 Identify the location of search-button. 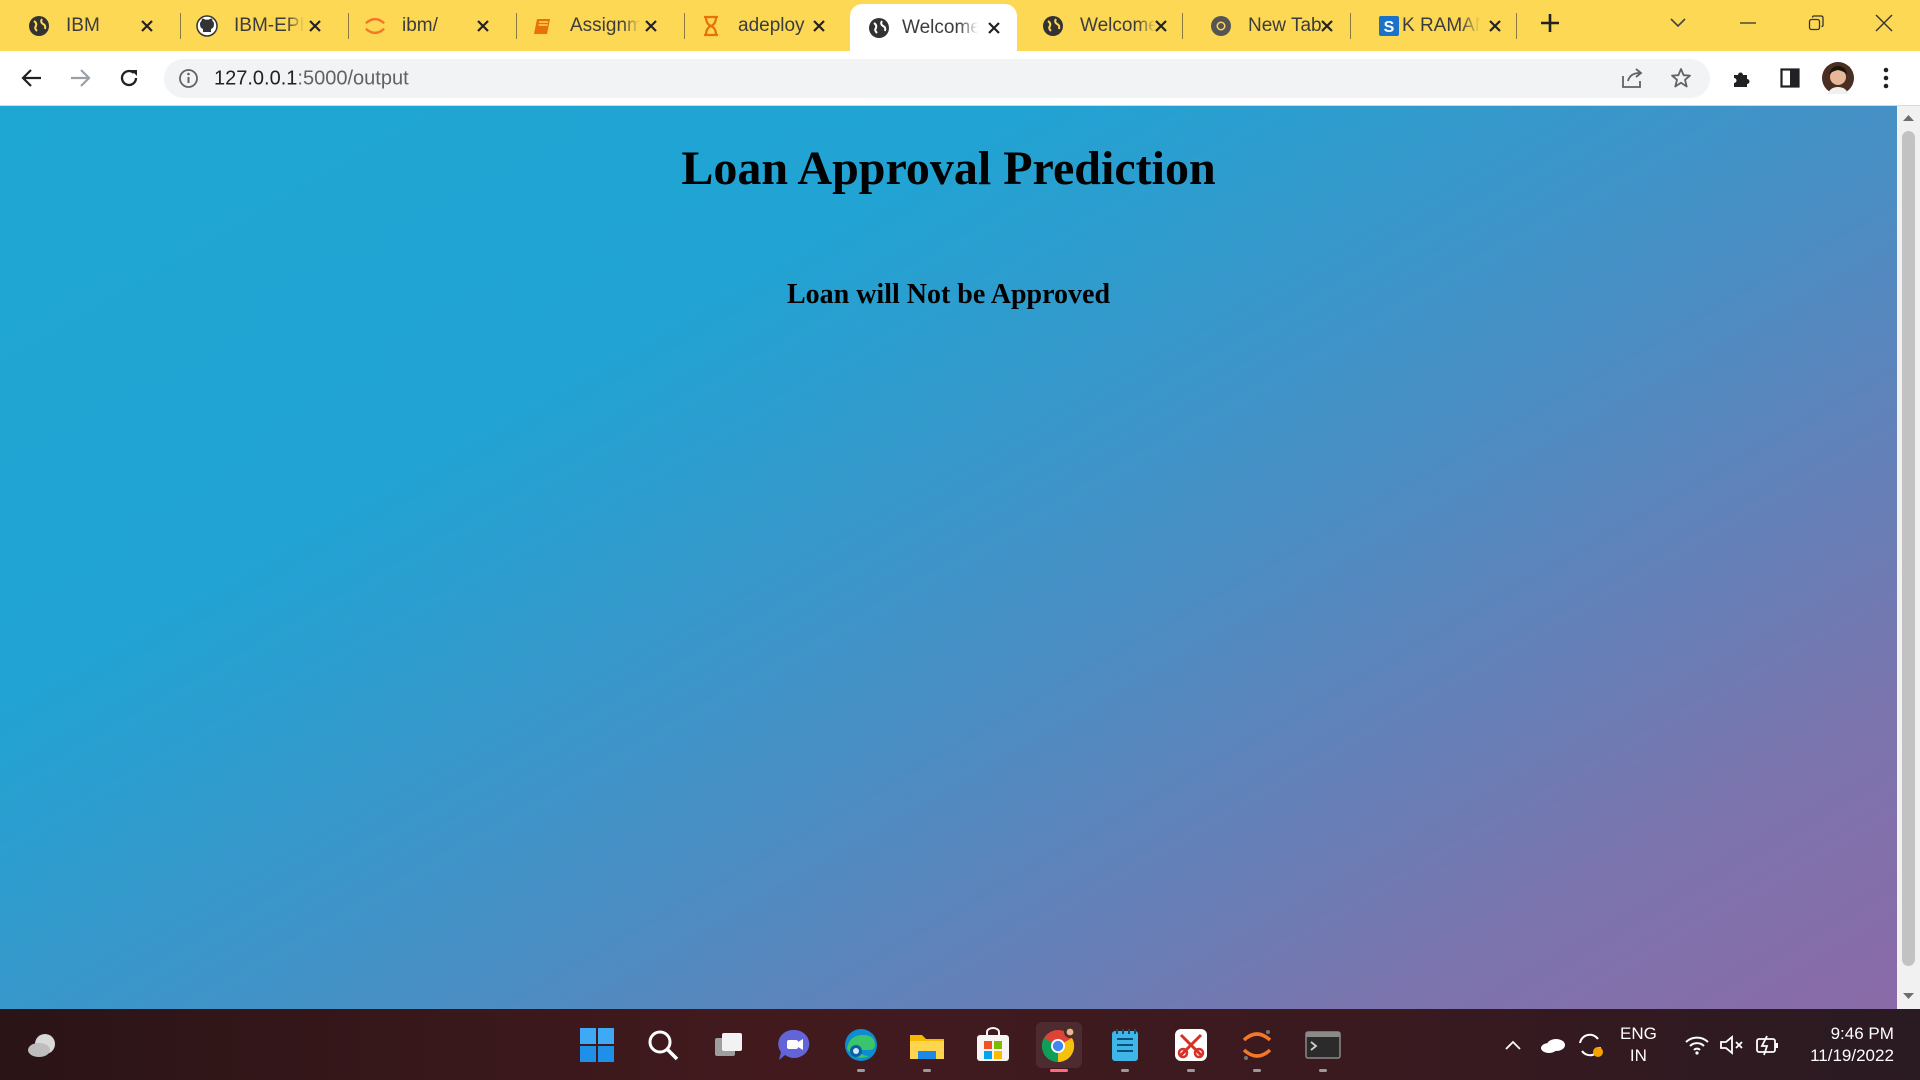
(663, 1045).